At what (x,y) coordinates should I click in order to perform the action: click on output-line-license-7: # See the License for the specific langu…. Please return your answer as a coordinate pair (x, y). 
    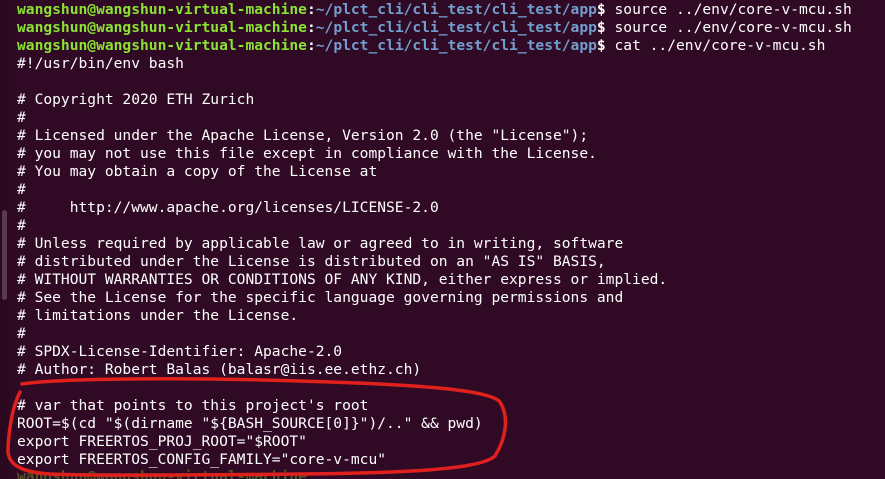
    Looking at the image, I should click on (320, 297).